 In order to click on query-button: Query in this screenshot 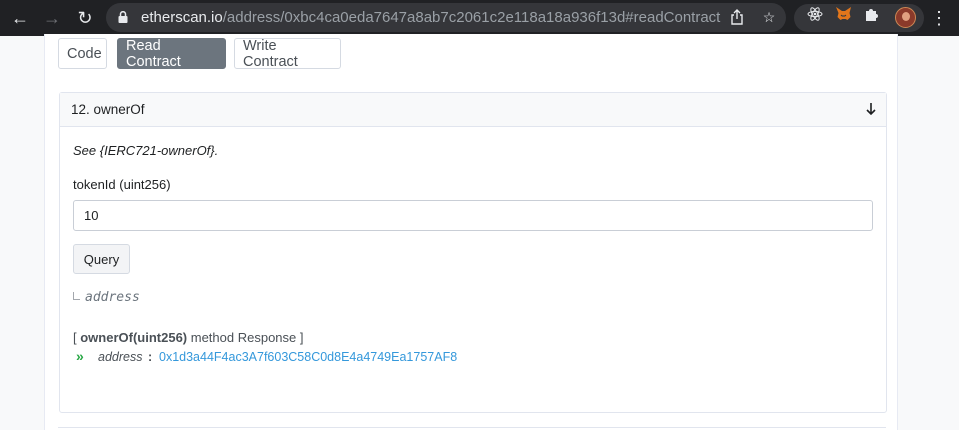, I will do `click(101, 259)`.